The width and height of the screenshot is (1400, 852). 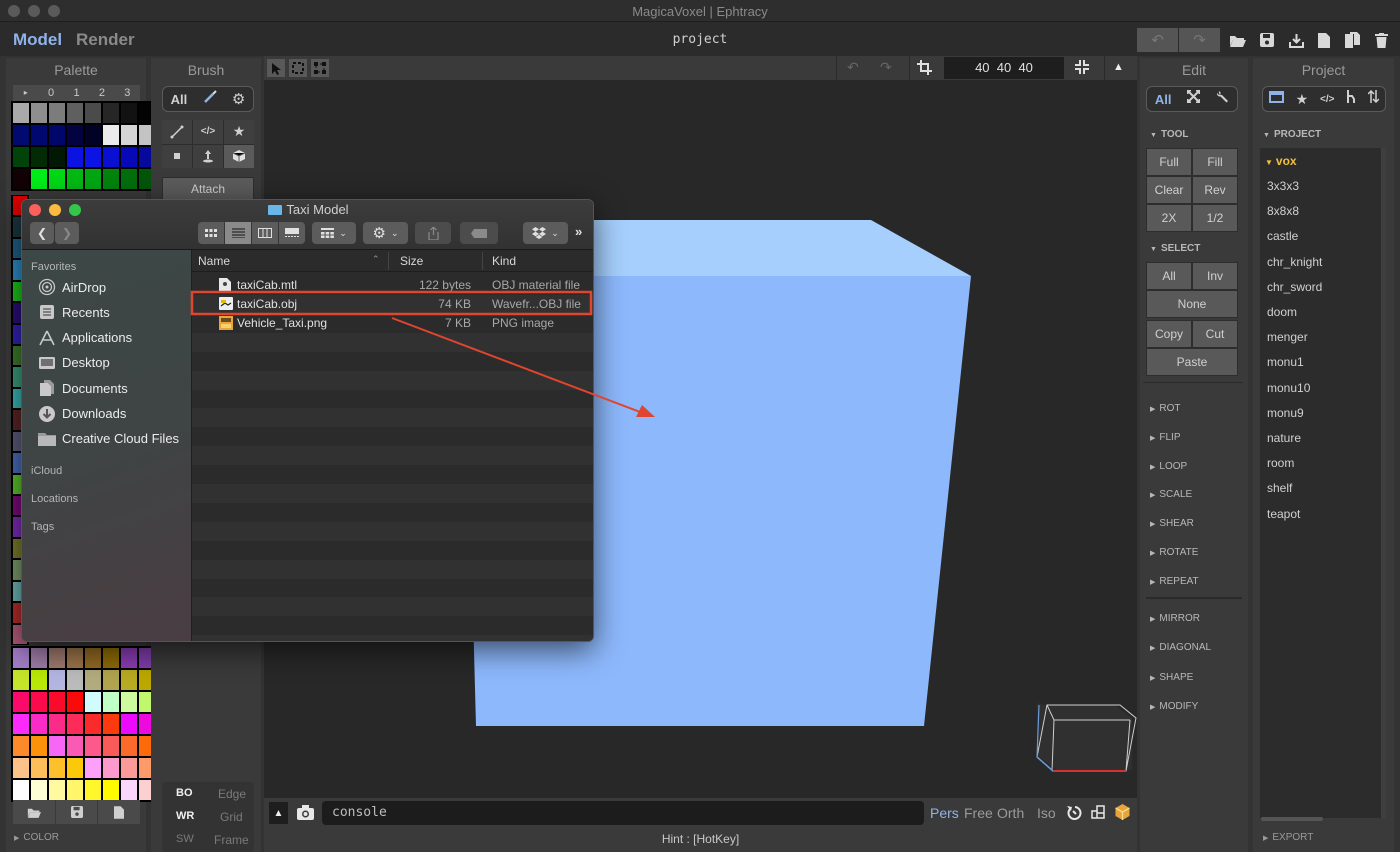 What do you see at coordinates (1383, 483) in the screenshot?
I see `project-list-scrollbar` at bounding box center [1383, 483].